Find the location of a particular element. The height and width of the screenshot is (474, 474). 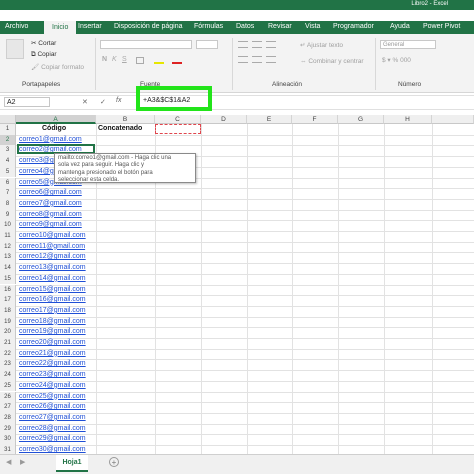

cell-email-link: correo14@gmail.com is located at coordinates (52, 278).